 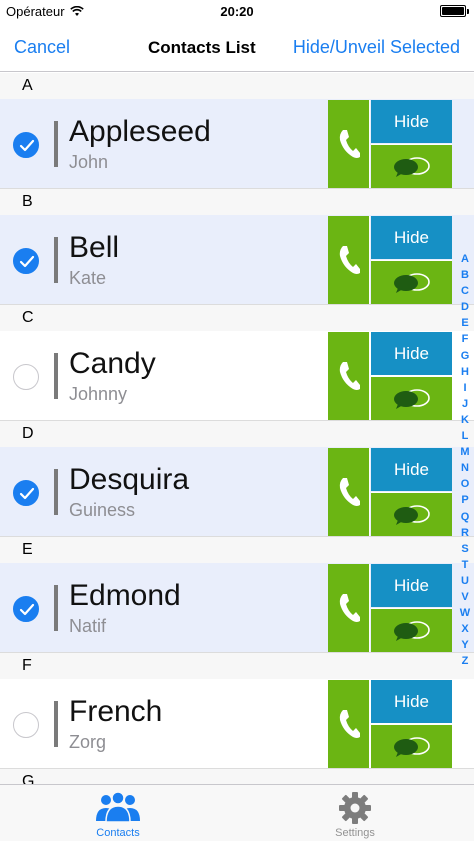 What do you see at coordinates (465, 275) in the screenshot?
I see `index-letter: B` at bounding box center [465, 275].